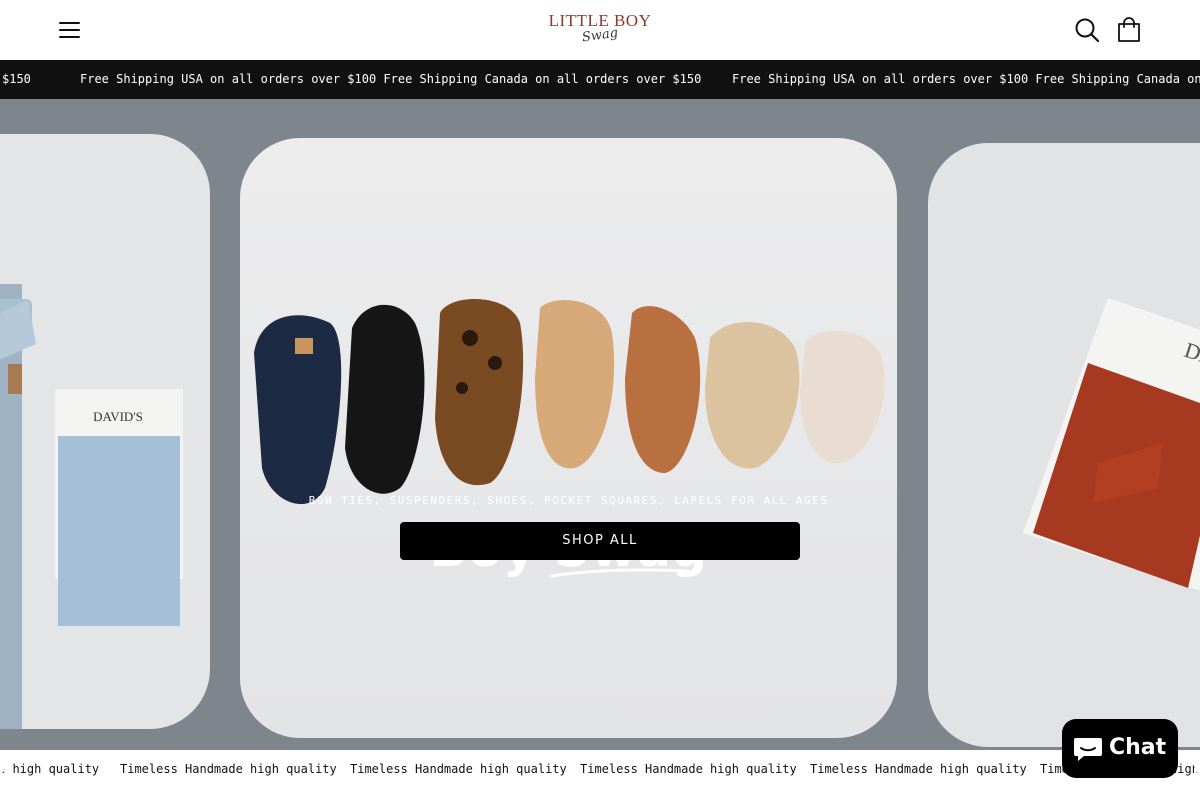 The height and width of the screenshot is (800, 1200). Describe the element at coordinates (600, 793) in the screenshot. I see `page-bottom` at that location.